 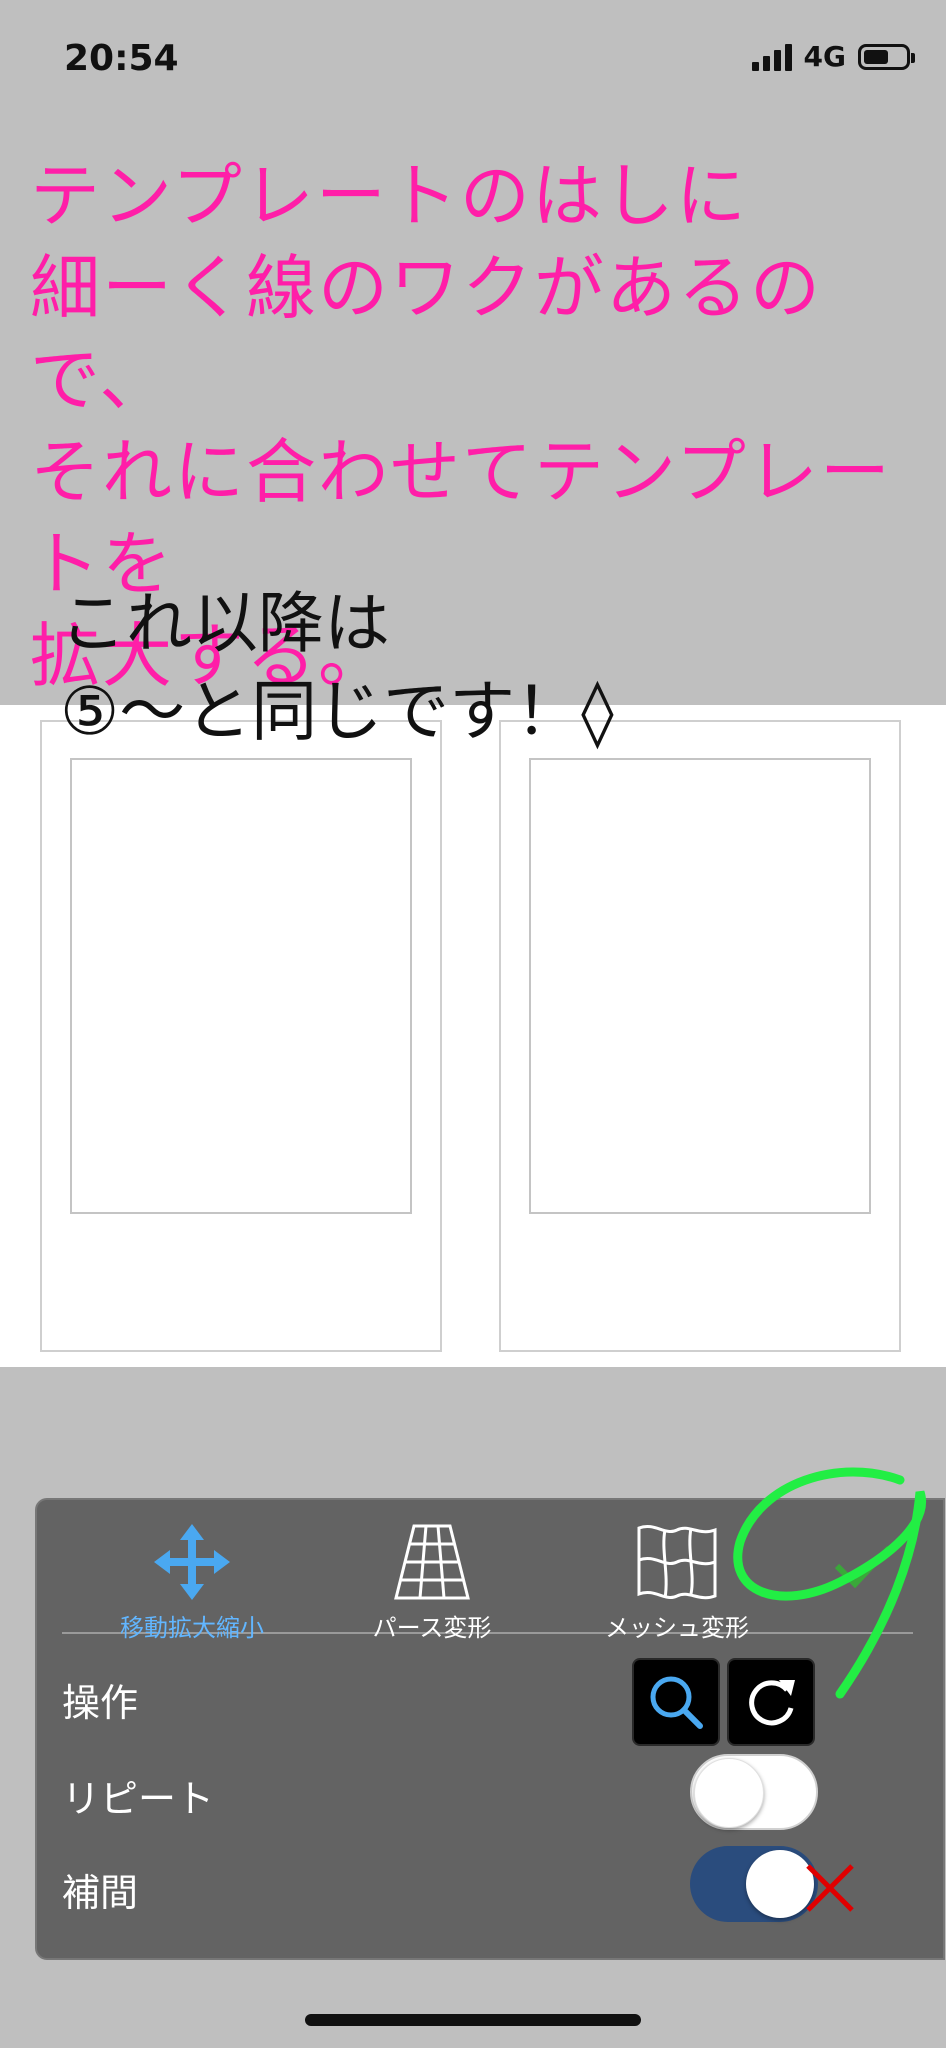 I want to click on transform-mode-tabs: 移動拡大縮小 パース変形 メッシュ変形, so click(x=487, y=1582).